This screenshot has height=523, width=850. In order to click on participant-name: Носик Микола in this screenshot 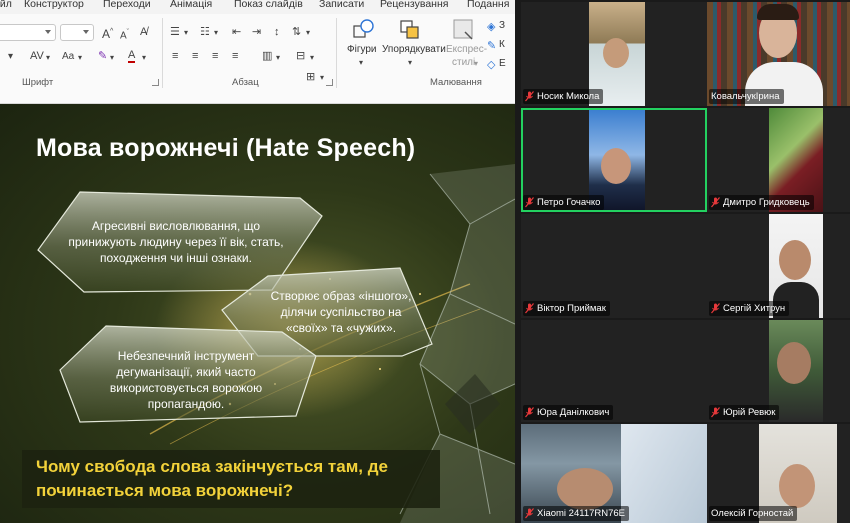, I will do `click(568, 96)`.